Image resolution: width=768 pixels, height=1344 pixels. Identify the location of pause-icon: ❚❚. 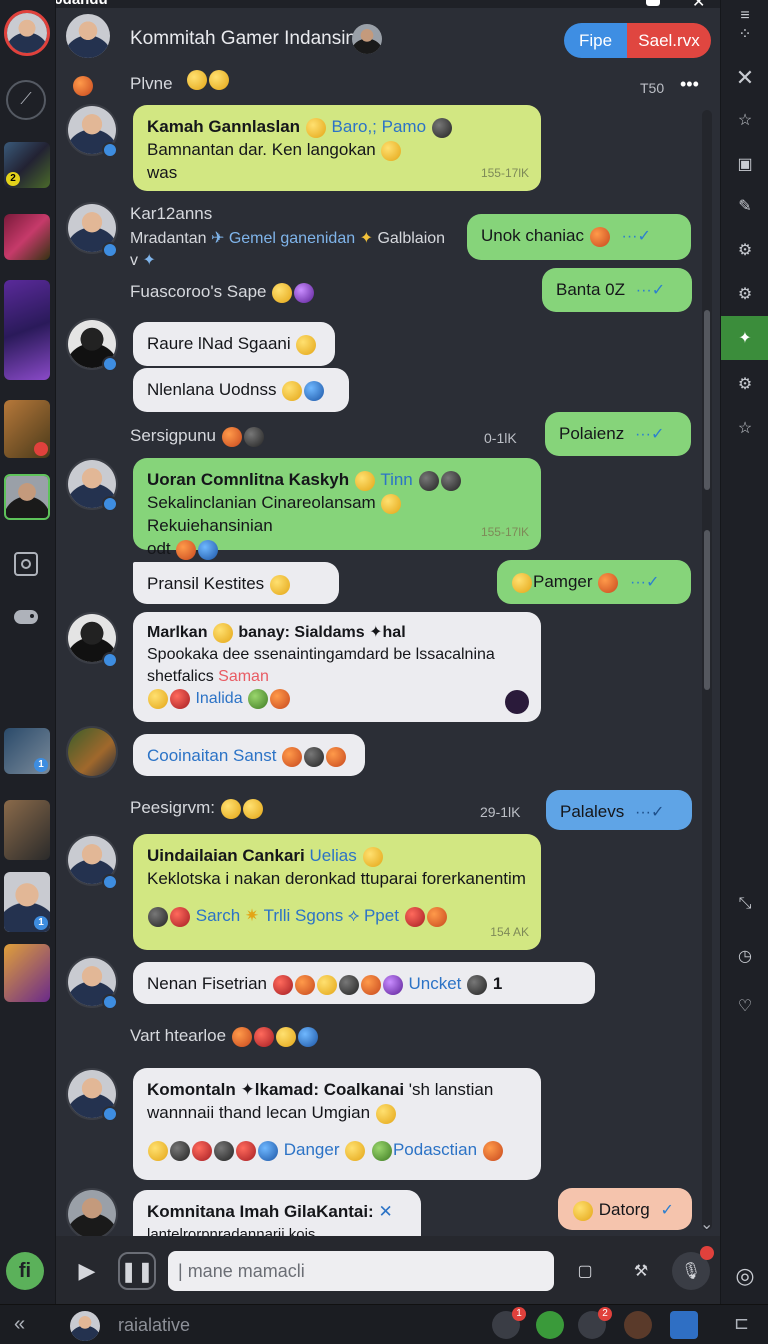
(137, 1271).